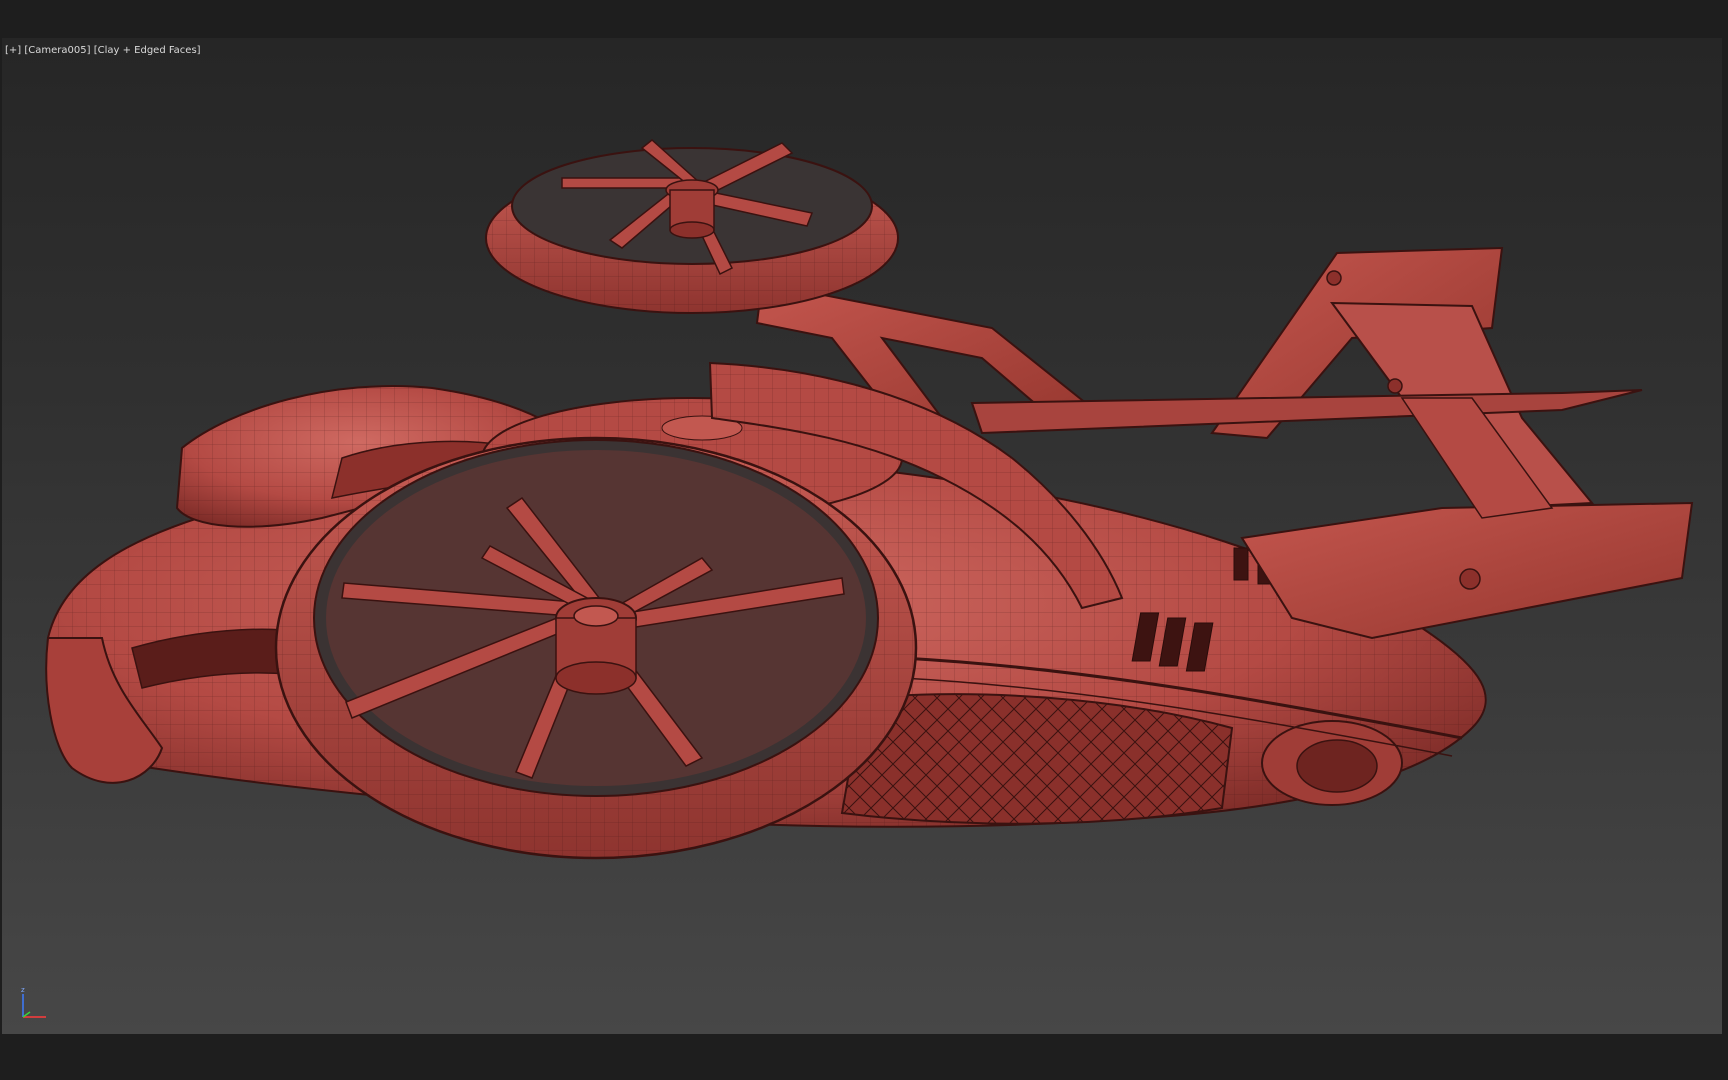  What do you see at coordinates (864, 19) in the screenshot?
I see `top-bar` at bounding box center [864, 19].